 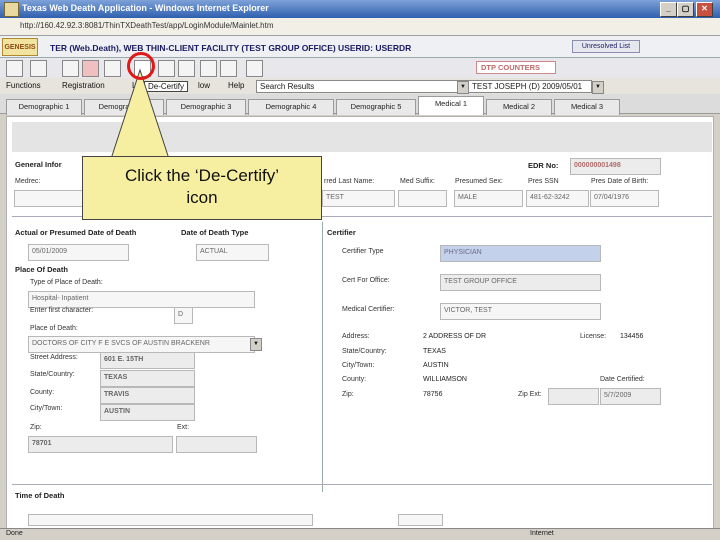 I want to click on callout-line-2: icon, so click(x=202, y=197).